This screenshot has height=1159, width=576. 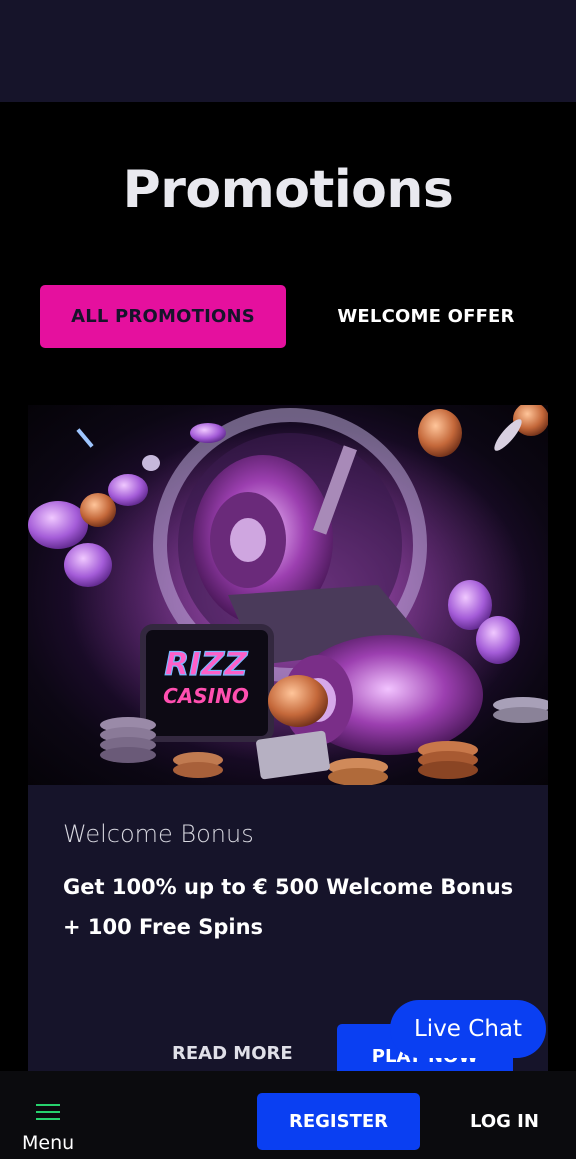 I want to click on promo-label: Welcome Bonus, so click(x=158, y=834).